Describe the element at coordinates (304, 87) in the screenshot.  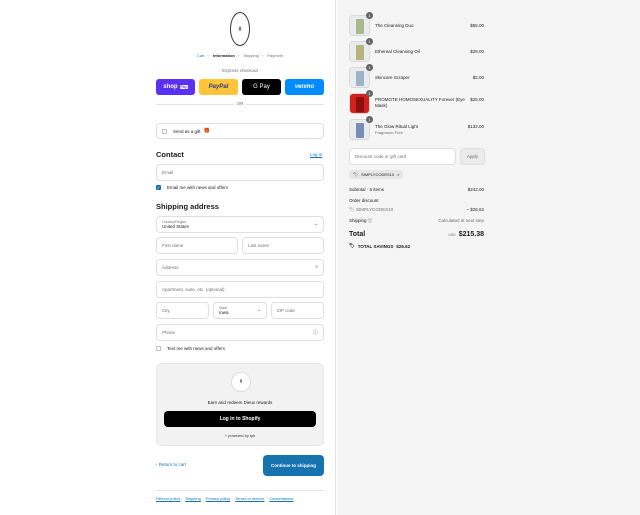
I see `venmo-button: venmo` at that location.